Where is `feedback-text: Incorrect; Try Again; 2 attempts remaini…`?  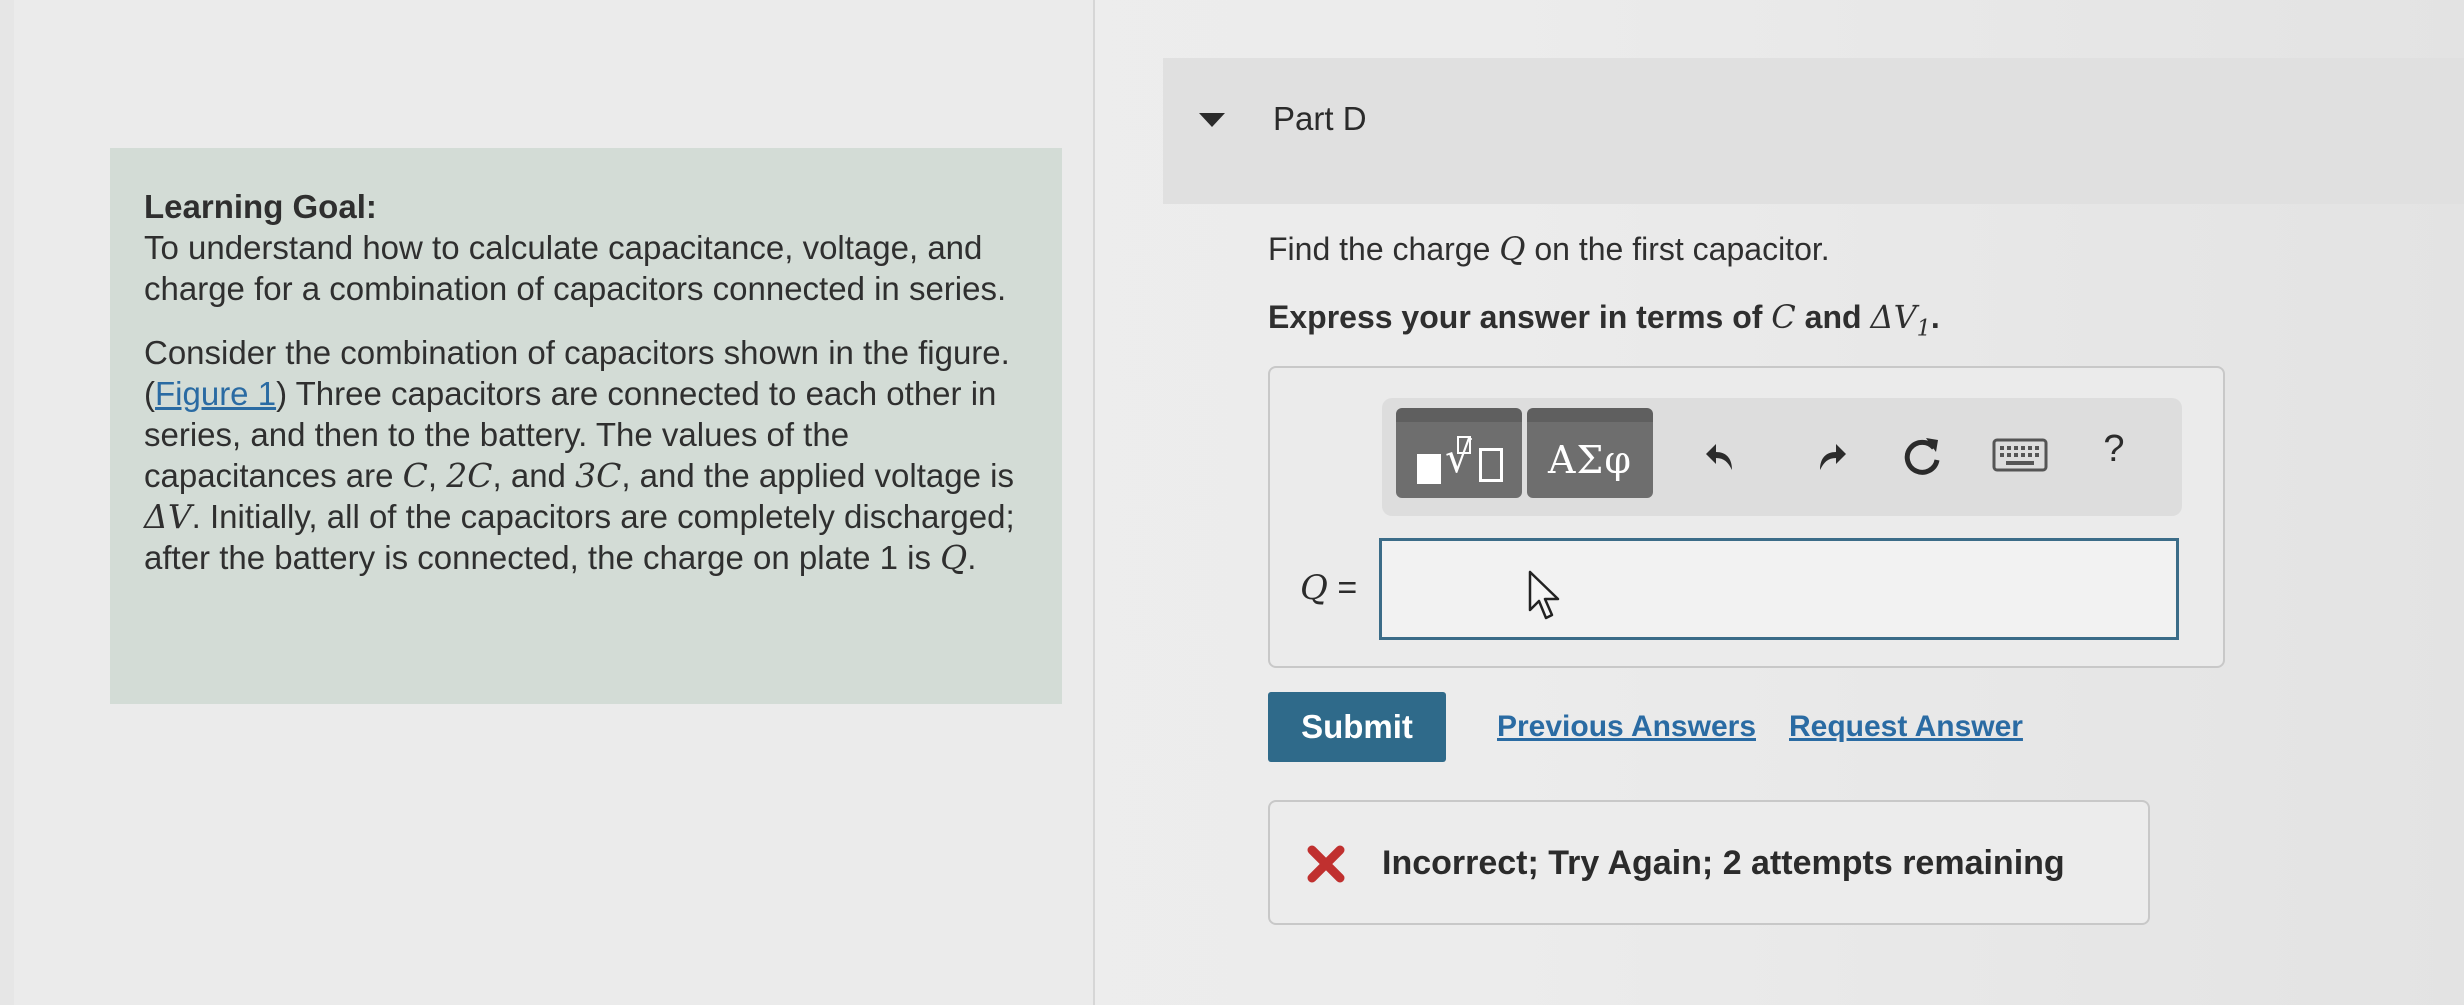
feedback-text: Incorrect; Try Again; 2 attempts remaini… is located at coordinates (1723, 863).